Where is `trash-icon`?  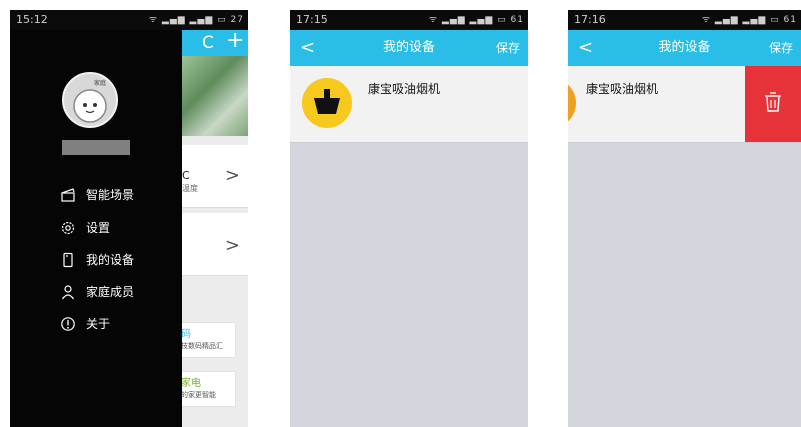 trash-icon is located at coordinates (773, 102).